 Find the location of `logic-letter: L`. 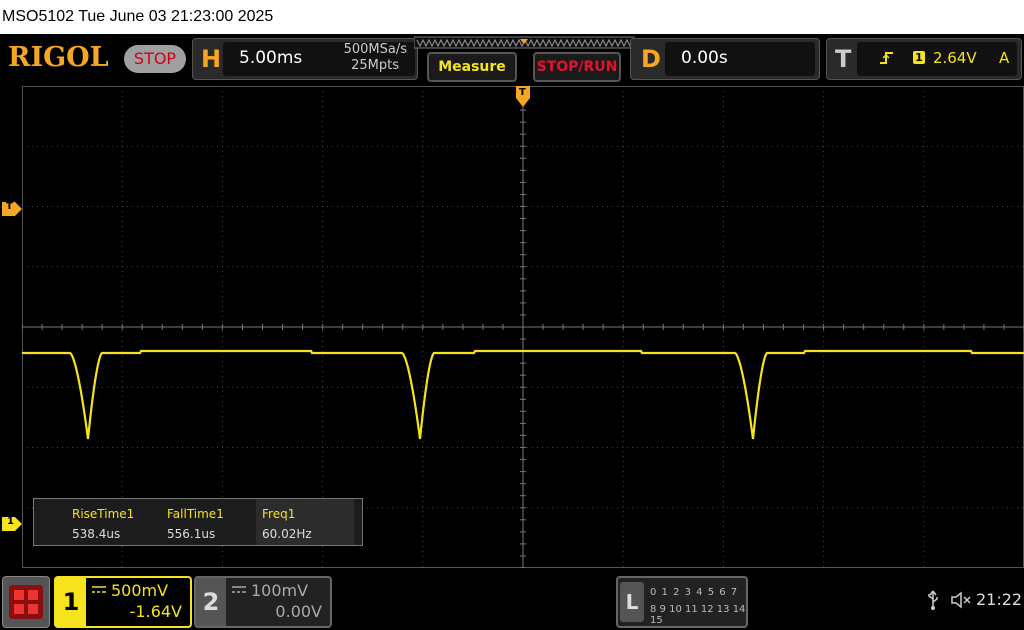

logic-letter: L is located at coordinates (632, 602).